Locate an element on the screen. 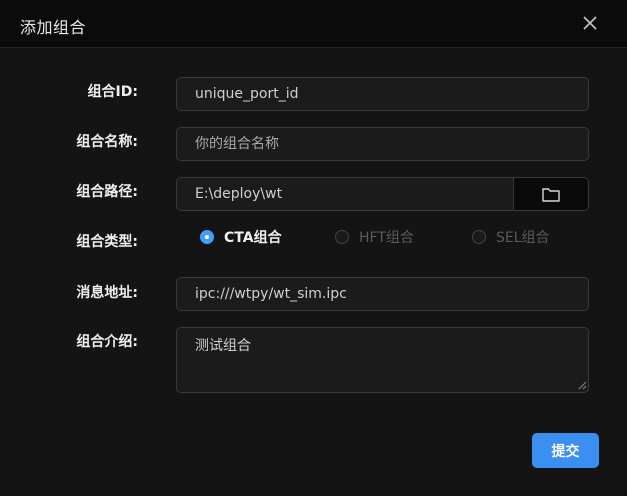 Image resolution: width=627 pixels, height=496 pixels. path-field-group is located at coordinates (382, 194).